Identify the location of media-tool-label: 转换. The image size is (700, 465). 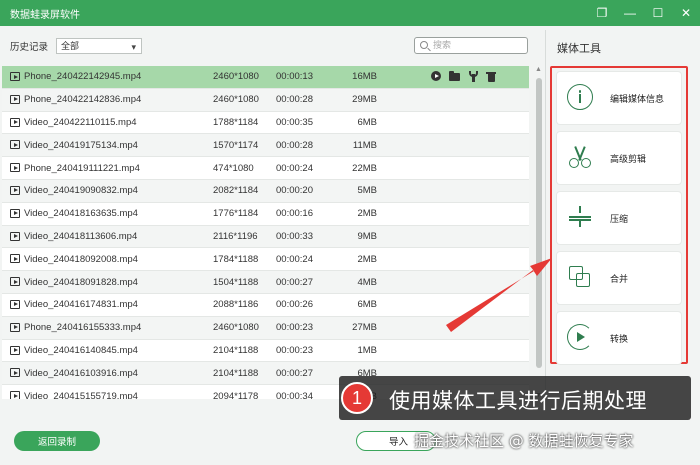
(619, 338).